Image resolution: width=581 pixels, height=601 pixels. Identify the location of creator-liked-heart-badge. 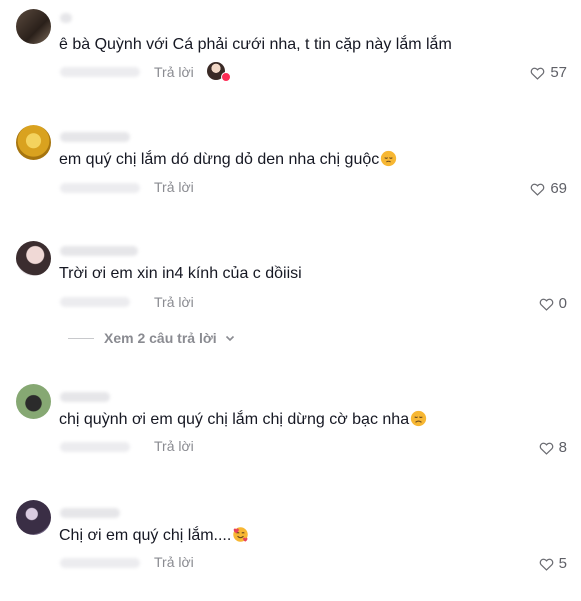
(226, 77).